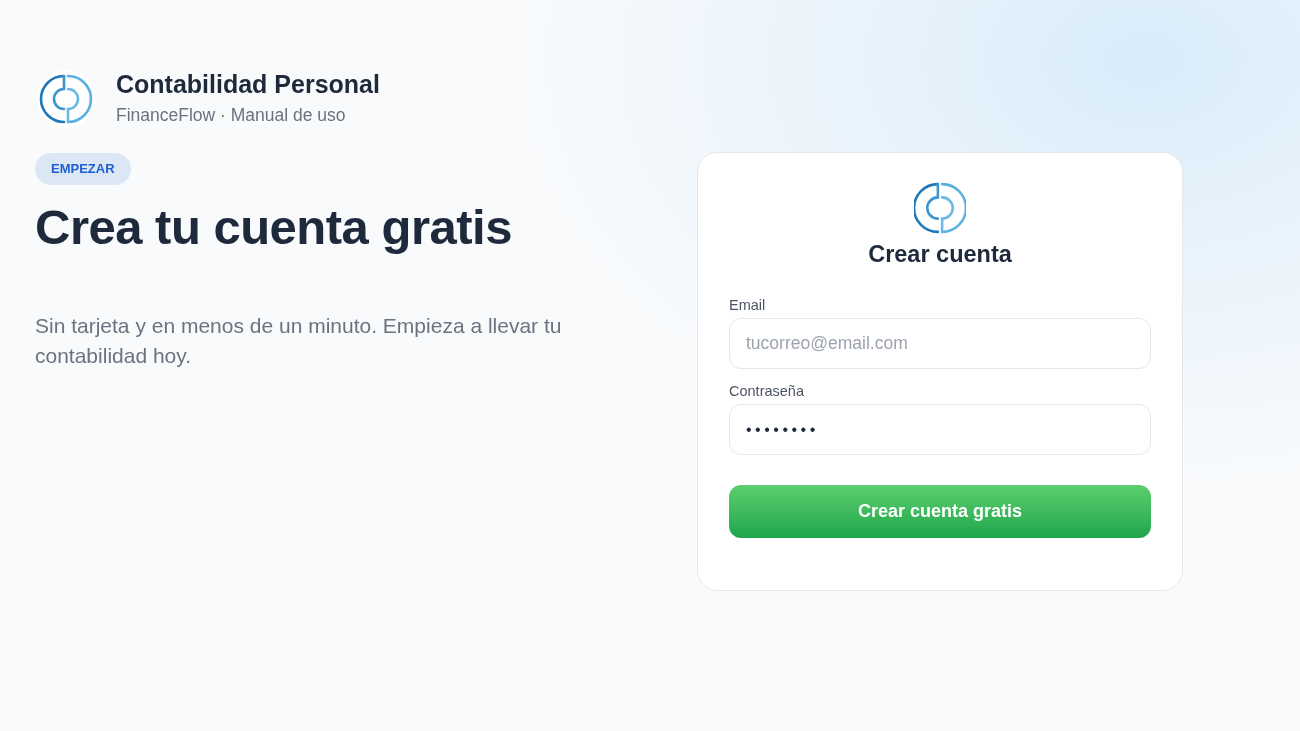  Describe the element at coordinates (940, 254) in the screenshot. I see `form-title: Crear cuenta` at that location.